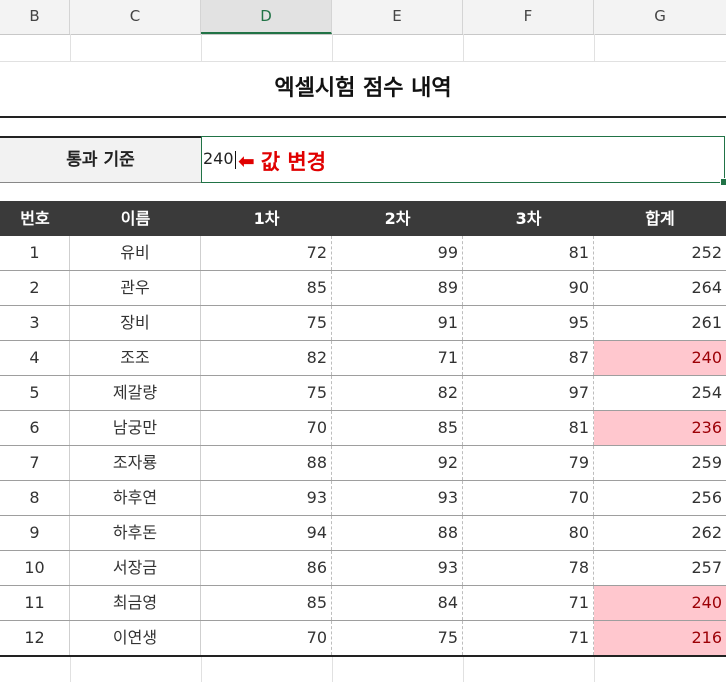 This screenshot has width=726, height=682. Describe the element at coordinates (266, 358) in the screenshot. I see `cell-round1: 82` at that location.